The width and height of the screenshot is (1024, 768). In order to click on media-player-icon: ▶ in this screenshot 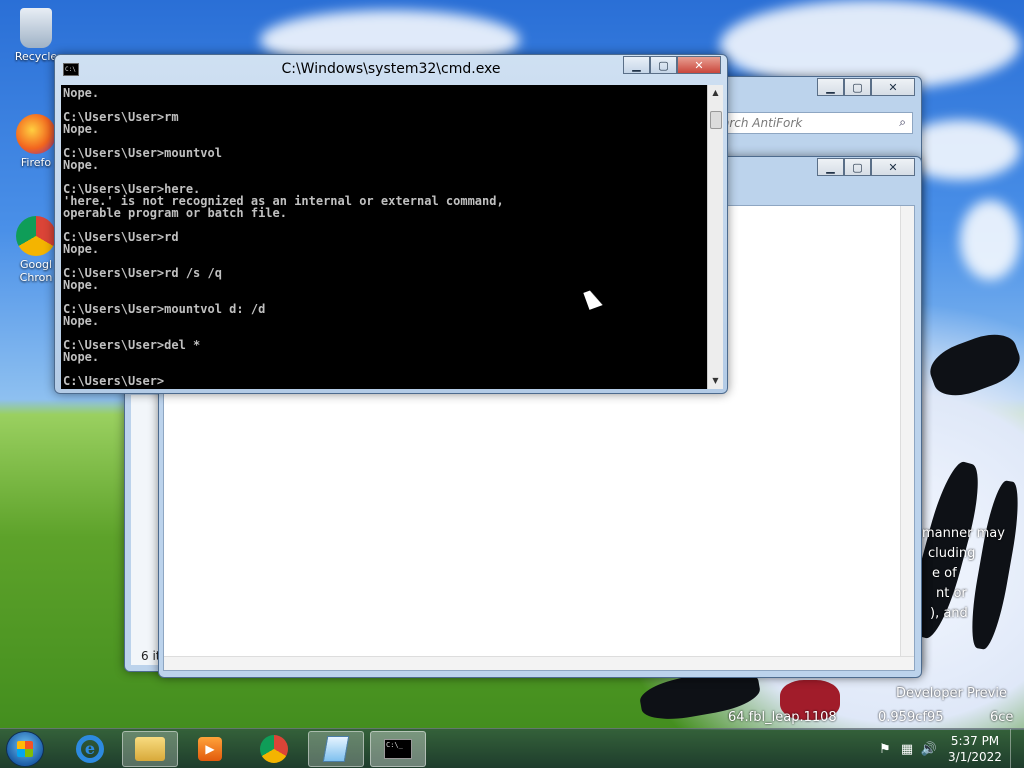, I will do `click(210, 749)`.